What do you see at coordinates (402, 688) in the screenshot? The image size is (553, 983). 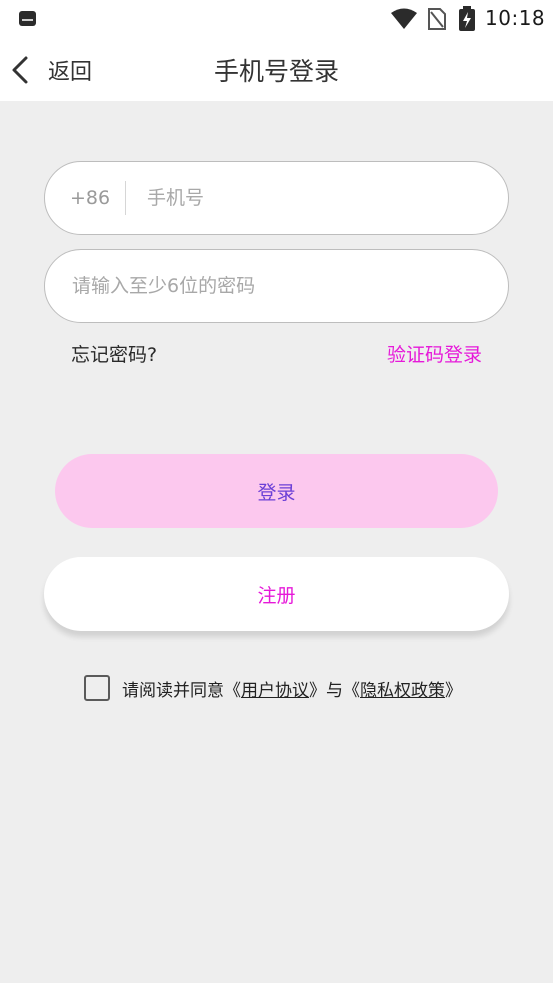 I see `privacy-policy-link: 隐私权政策` at bounding box center [402, 688].